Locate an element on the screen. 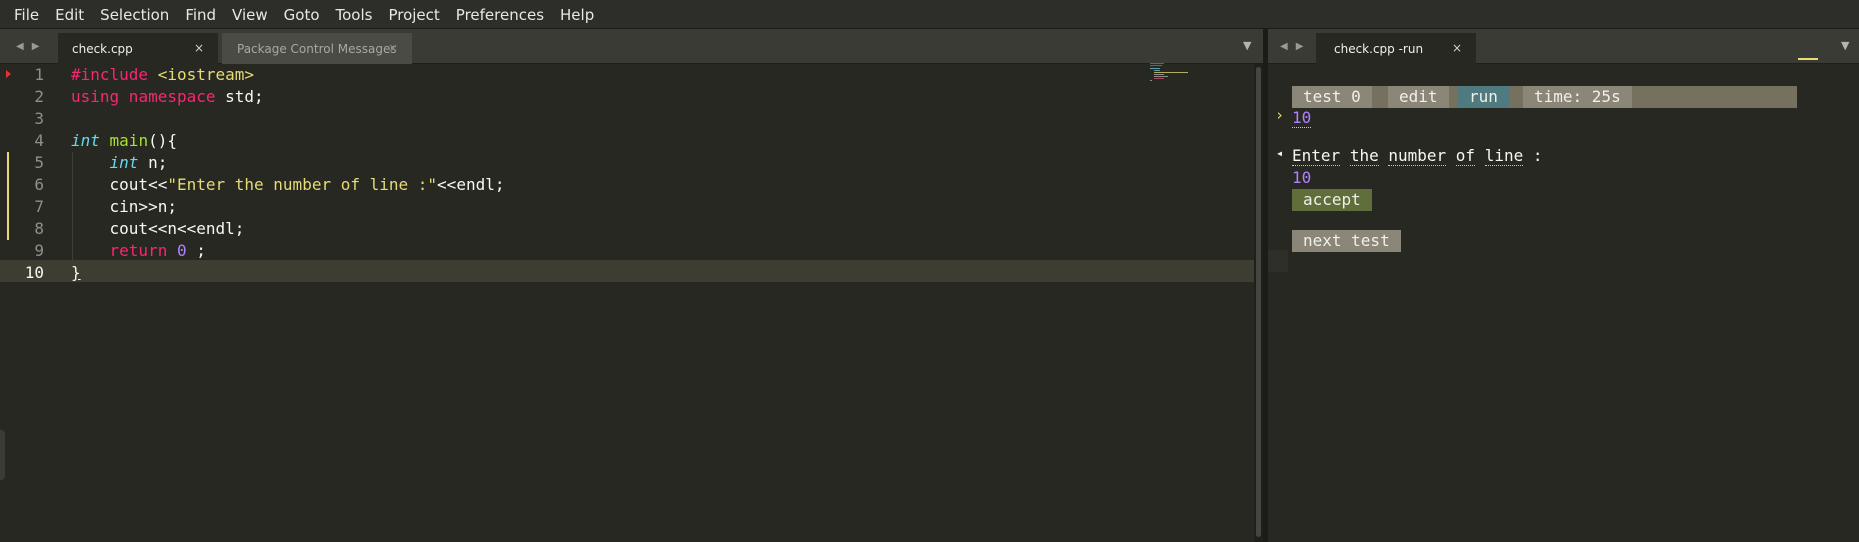  line-number: 3 is located at coordinates (39, 118).